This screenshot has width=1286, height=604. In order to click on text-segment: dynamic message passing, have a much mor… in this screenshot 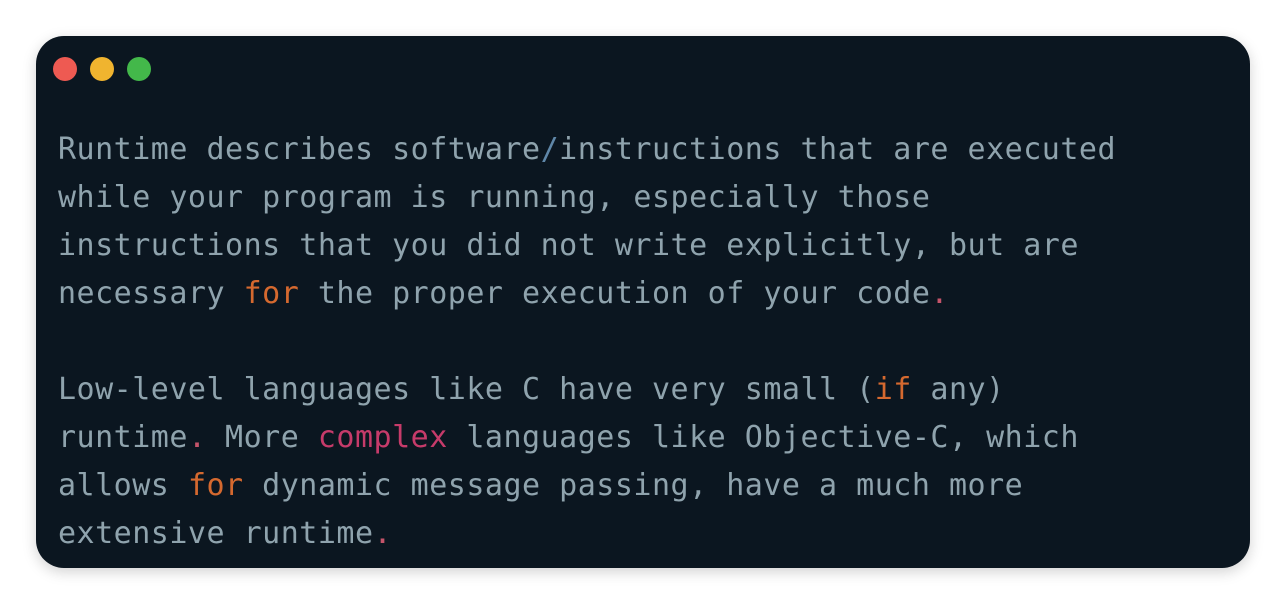, I will do `click(633, 485)`.